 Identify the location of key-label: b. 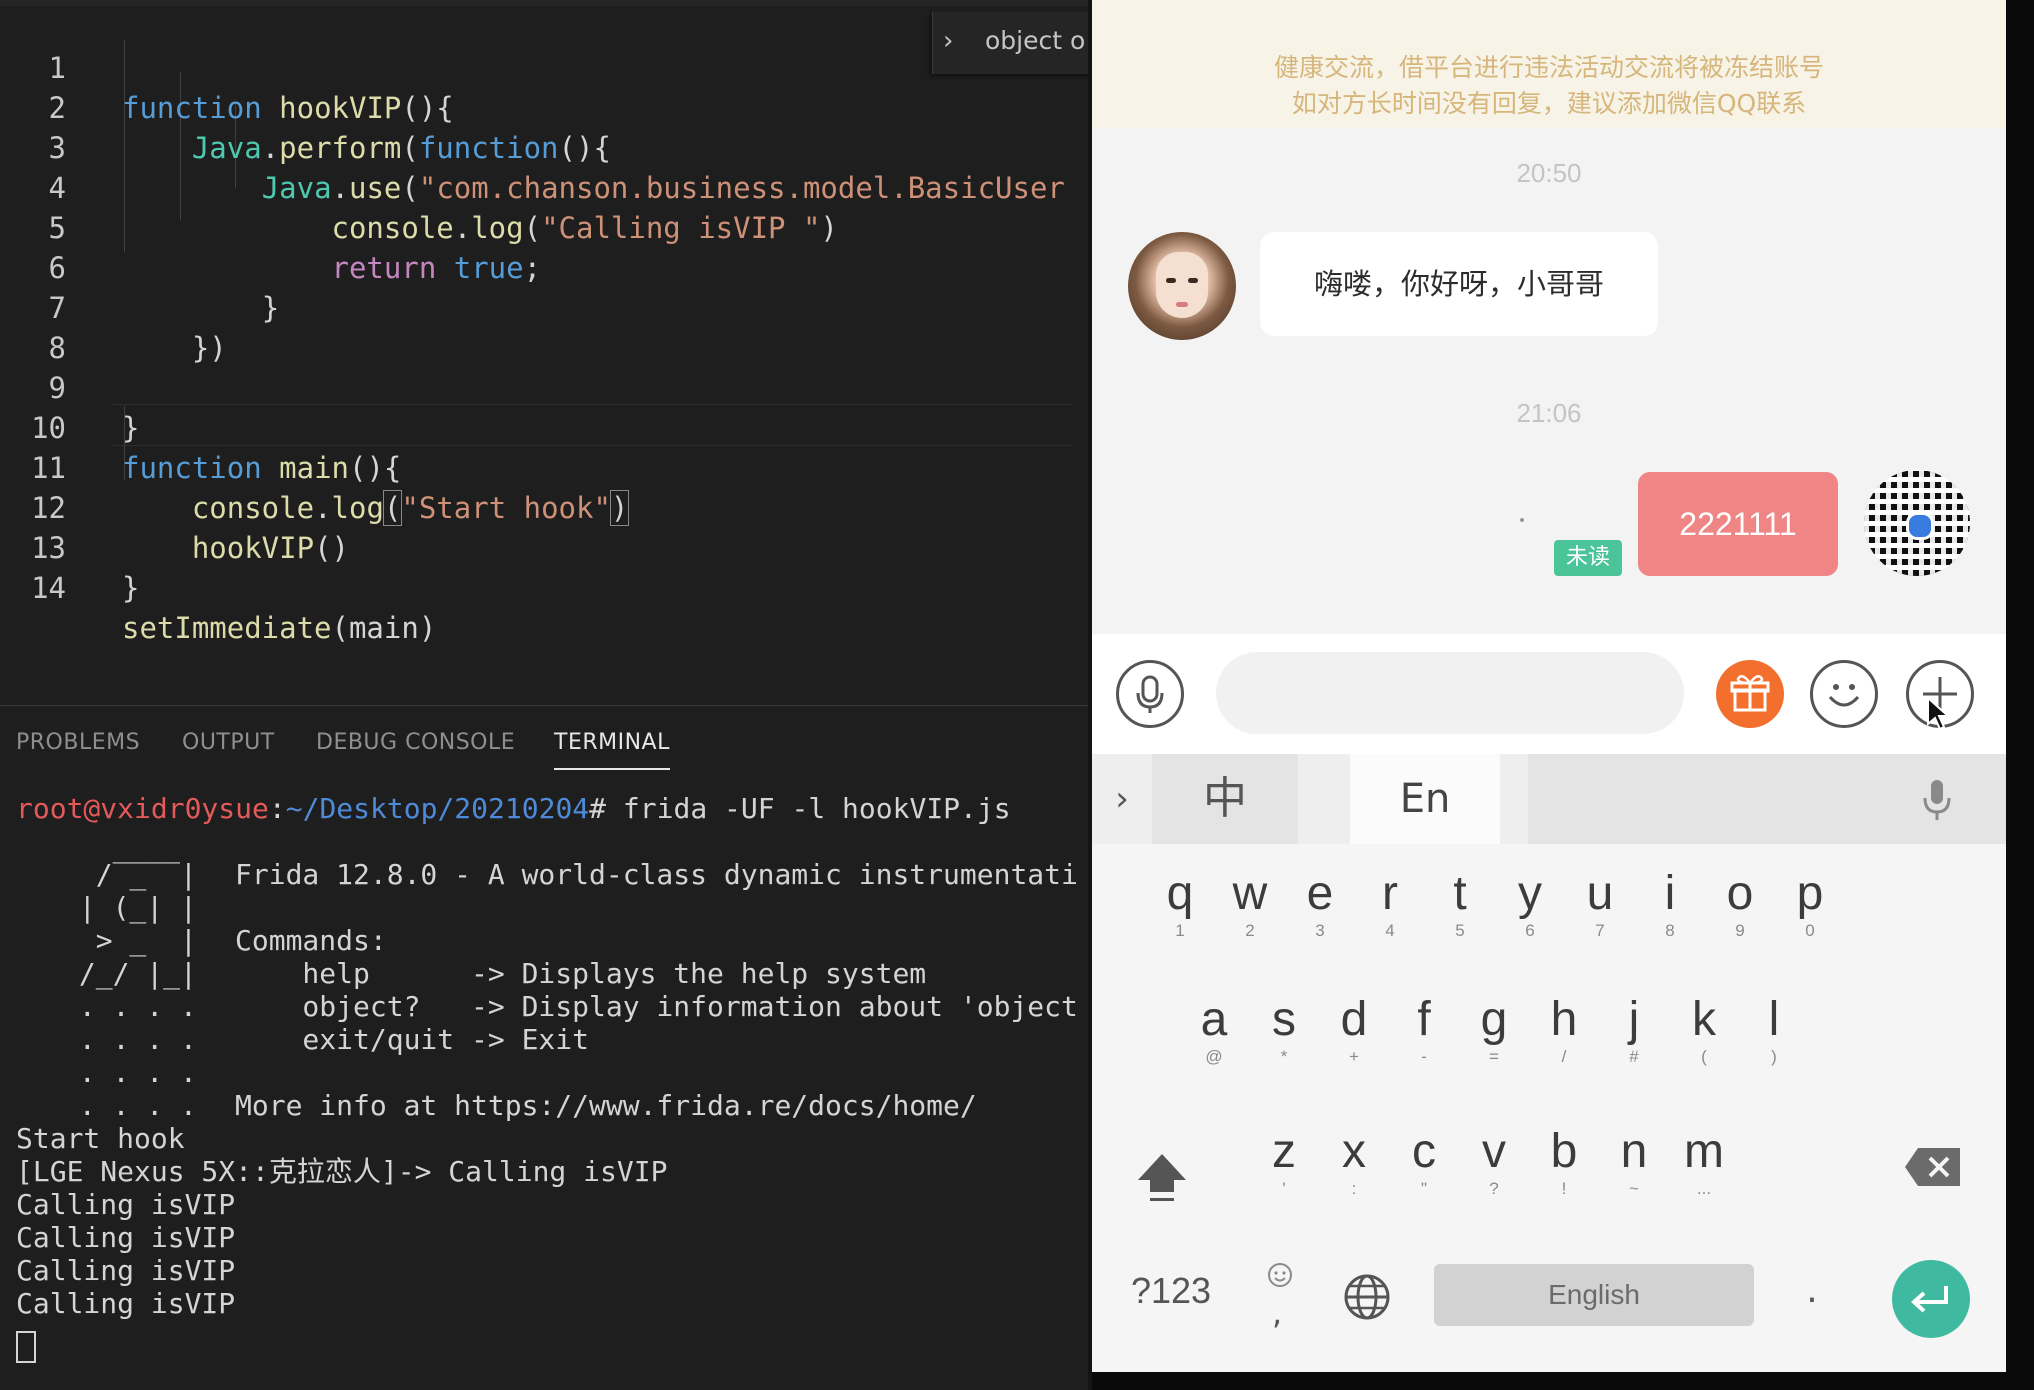
(1564, 1151).